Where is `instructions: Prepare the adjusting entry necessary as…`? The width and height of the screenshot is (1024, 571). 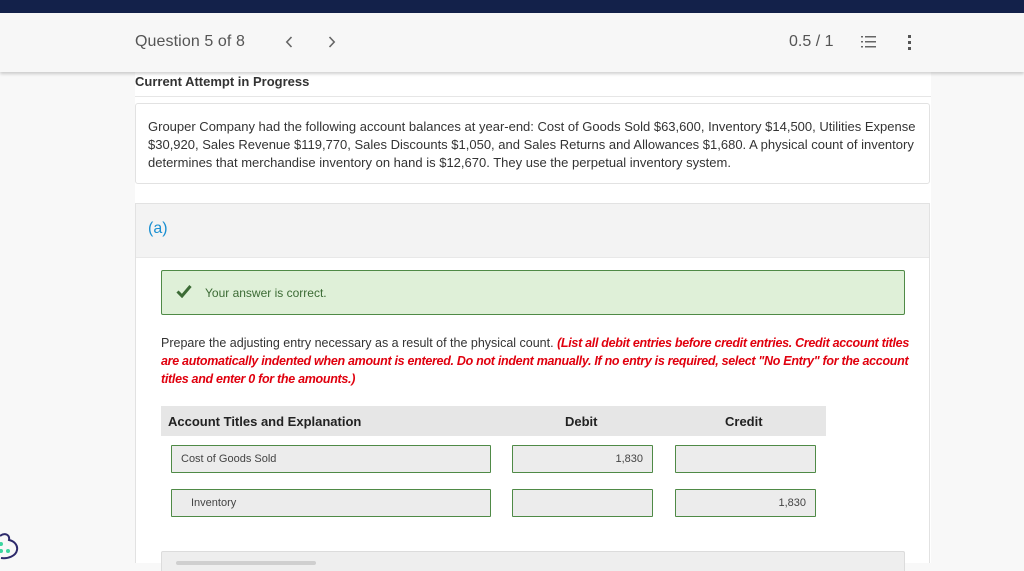 instructions: Prepare the adjusting entry necessary as… is located at coordinates (536, 361).